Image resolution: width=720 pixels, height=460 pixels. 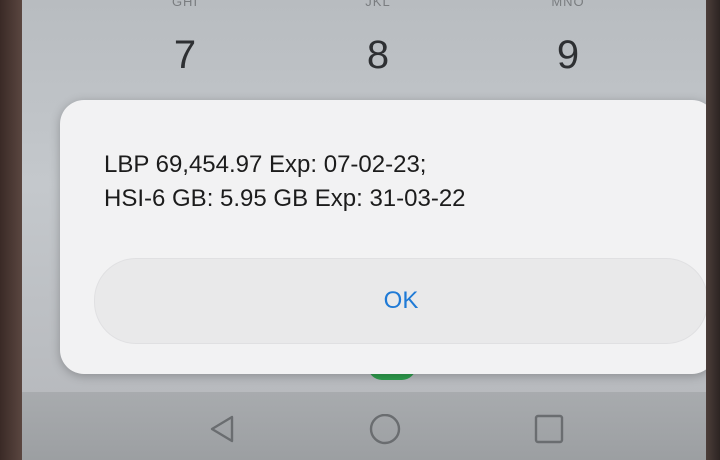 I want to click on back-icon, so click(x=222, y=431).